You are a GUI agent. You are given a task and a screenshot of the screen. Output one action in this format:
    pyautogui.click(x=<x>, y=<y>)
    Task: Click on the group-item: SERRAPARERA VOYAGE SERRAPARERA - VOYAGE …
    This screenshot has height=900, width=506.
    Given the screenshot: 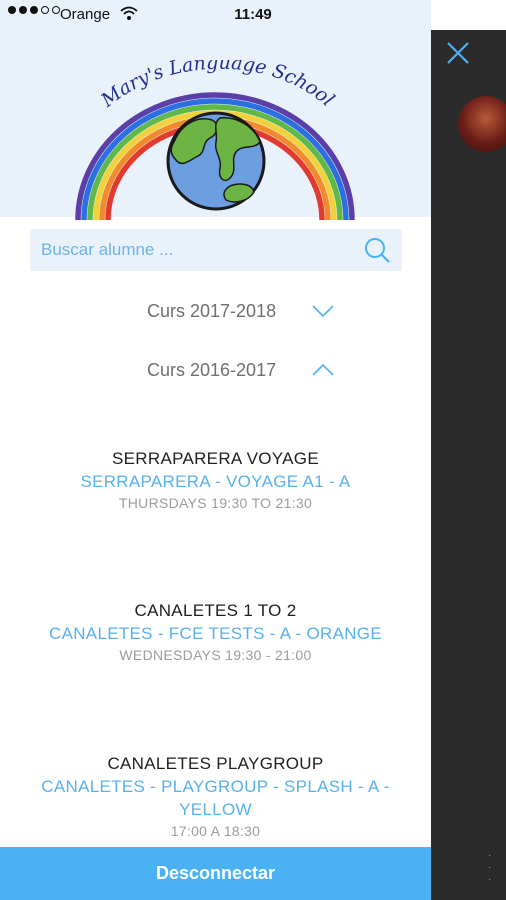 What is the action you would take?
    pyautogui.click(x=215, y=480)
    